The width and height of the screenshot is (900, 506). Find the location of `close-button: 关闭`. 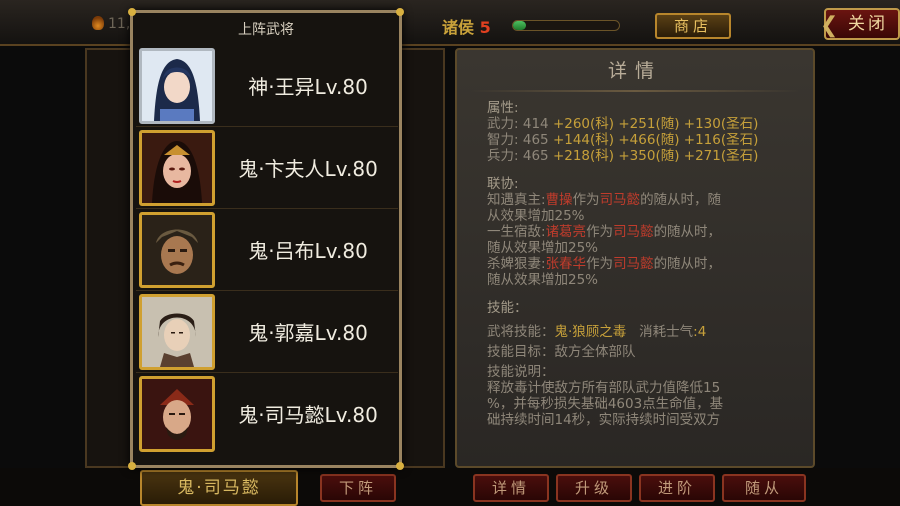

close-button: 关闭 is located at coordinates (860, 24).